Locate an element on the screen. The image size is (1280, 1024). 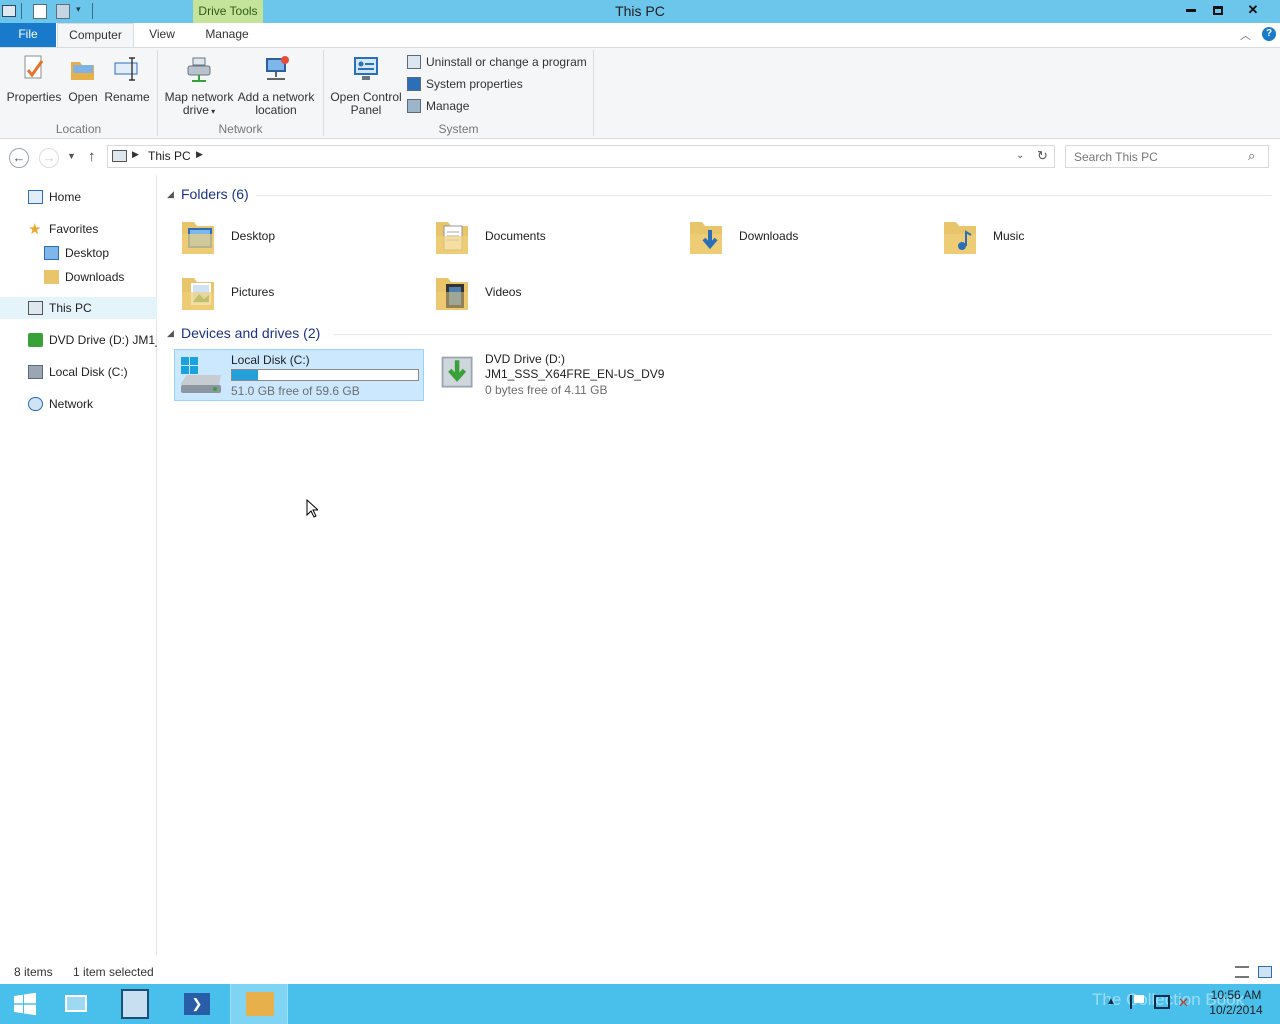
refresh-icon: ↻ is located at coordinates (1042, 156).